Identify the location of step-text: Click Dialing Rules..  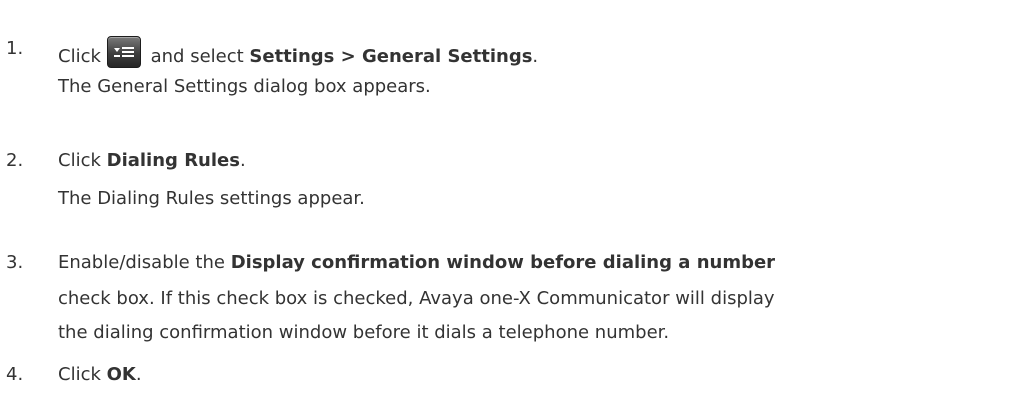
(152, 161).